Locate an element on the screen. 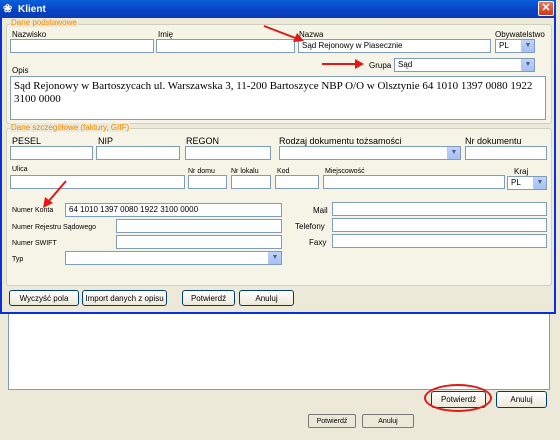  regon-input is located at coordinates (228, 153).